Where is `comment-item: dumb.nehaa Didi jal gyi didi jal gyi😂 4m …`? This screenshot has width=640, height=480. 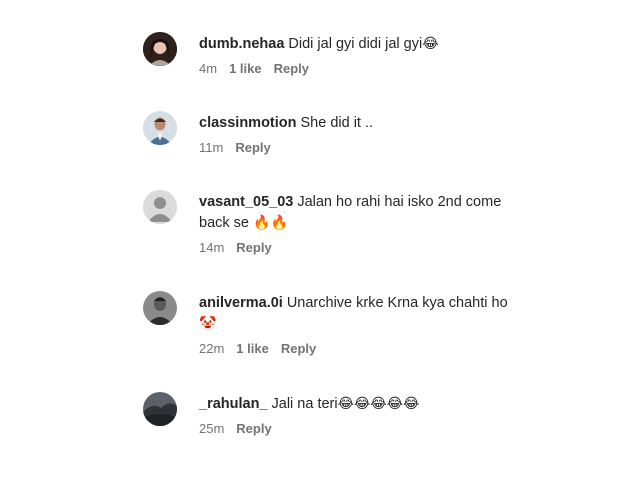
comment-item: dumb.nehaa Didi jal gyi didi jal gyi😂 4m … is located at coordinates (333, 54).